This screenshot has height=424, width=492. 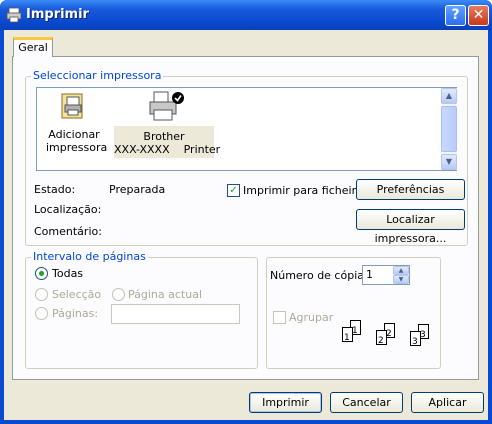 What do you see at coordinates (410, 189) in the screenshot?
I see `preferences-button: Preferências` at bounding box center [410, 189].